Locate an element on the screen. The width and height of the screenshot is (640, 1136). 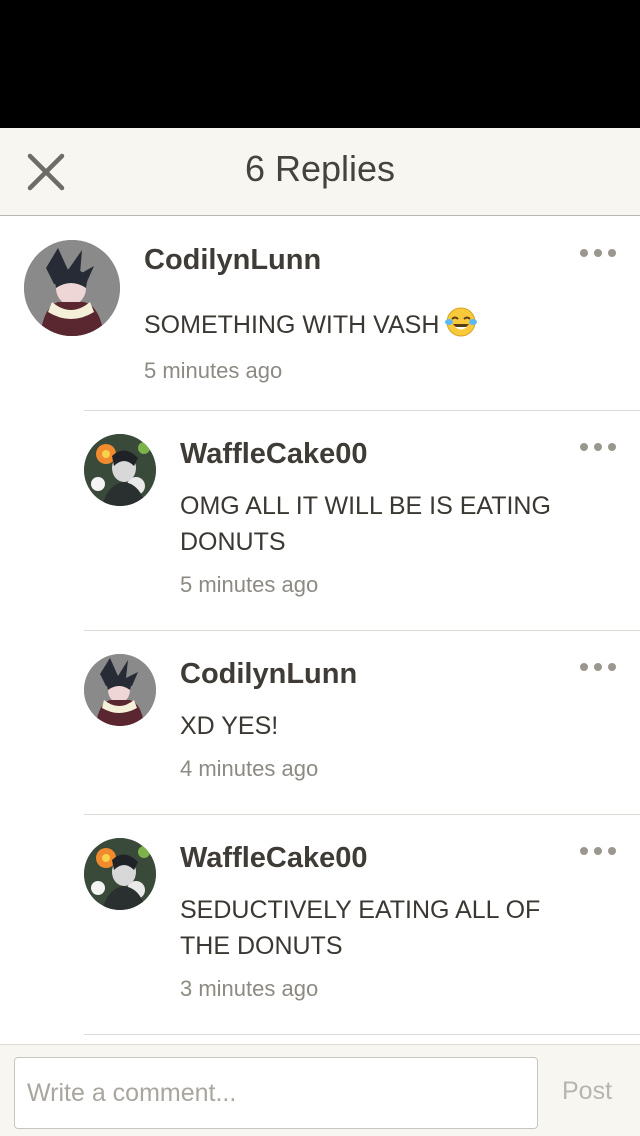
comment-text: SOMETHING WITH VASH is located at coordinates (374, 324).